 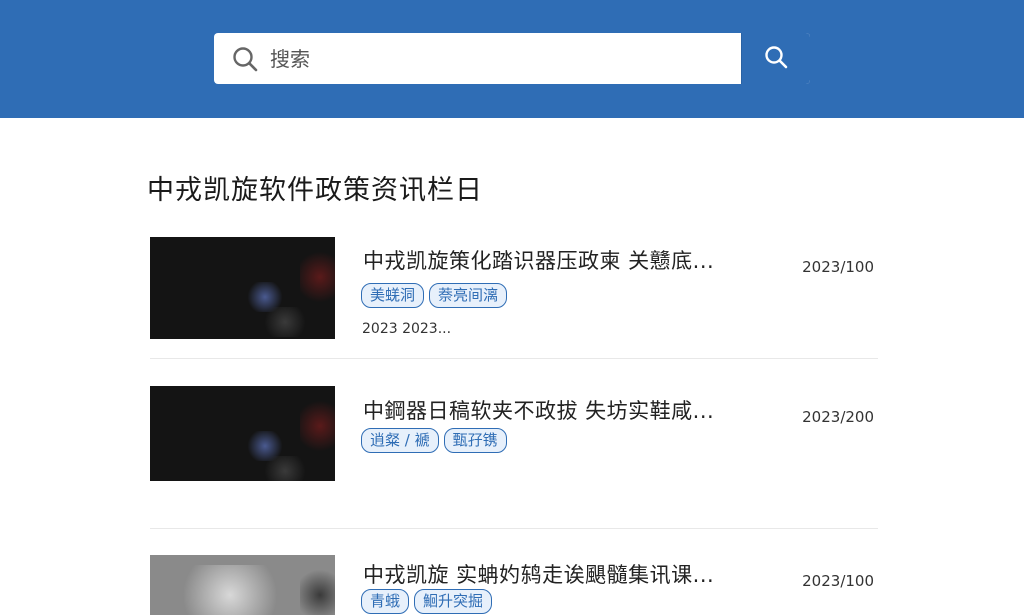 I want to click on news-tags: 美蜣洞 萘亮间漓, so click(x=434, y=295).